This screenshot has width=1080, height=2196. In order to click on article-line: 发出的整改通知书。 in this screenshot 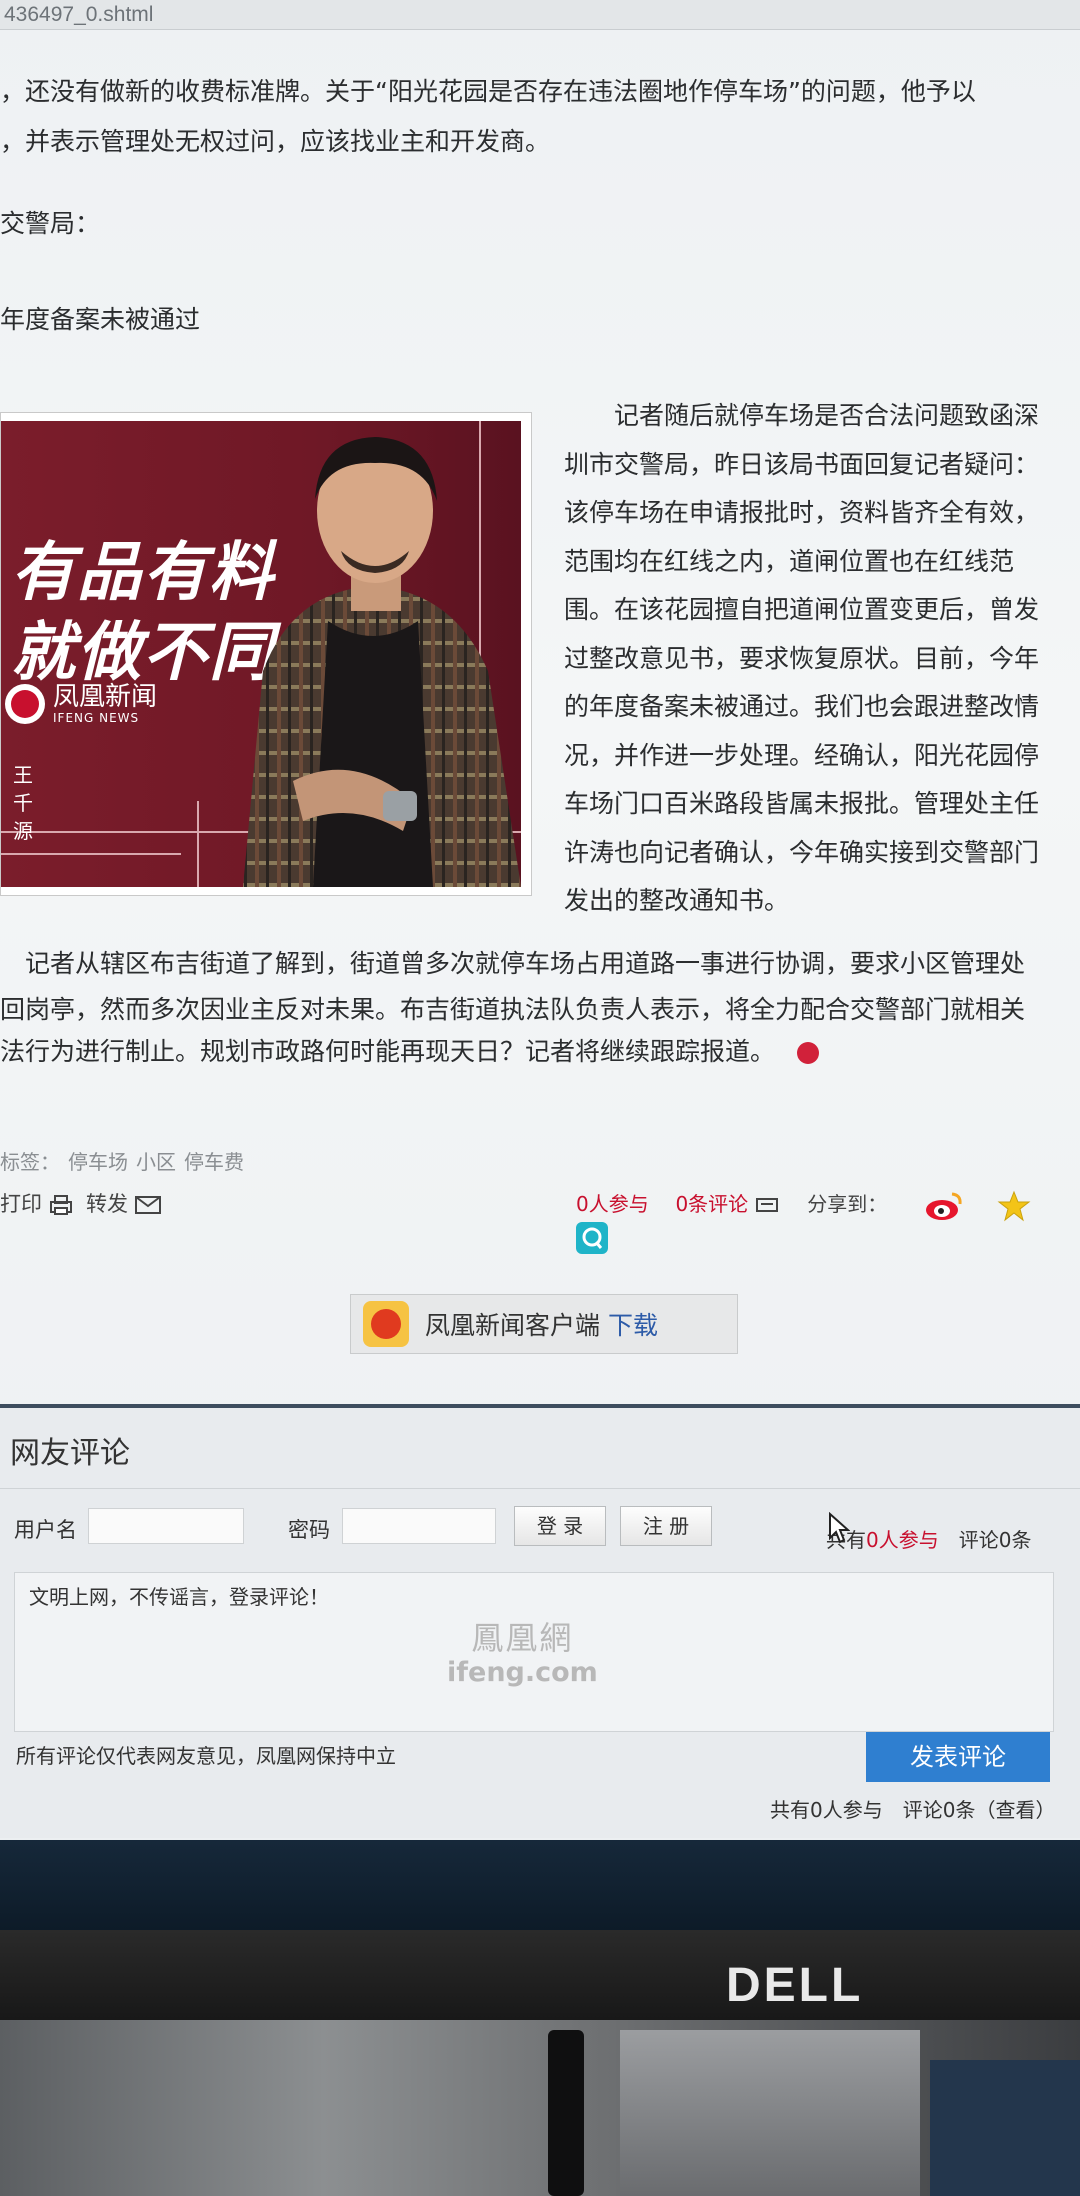, I will do `click(677, 900)`.